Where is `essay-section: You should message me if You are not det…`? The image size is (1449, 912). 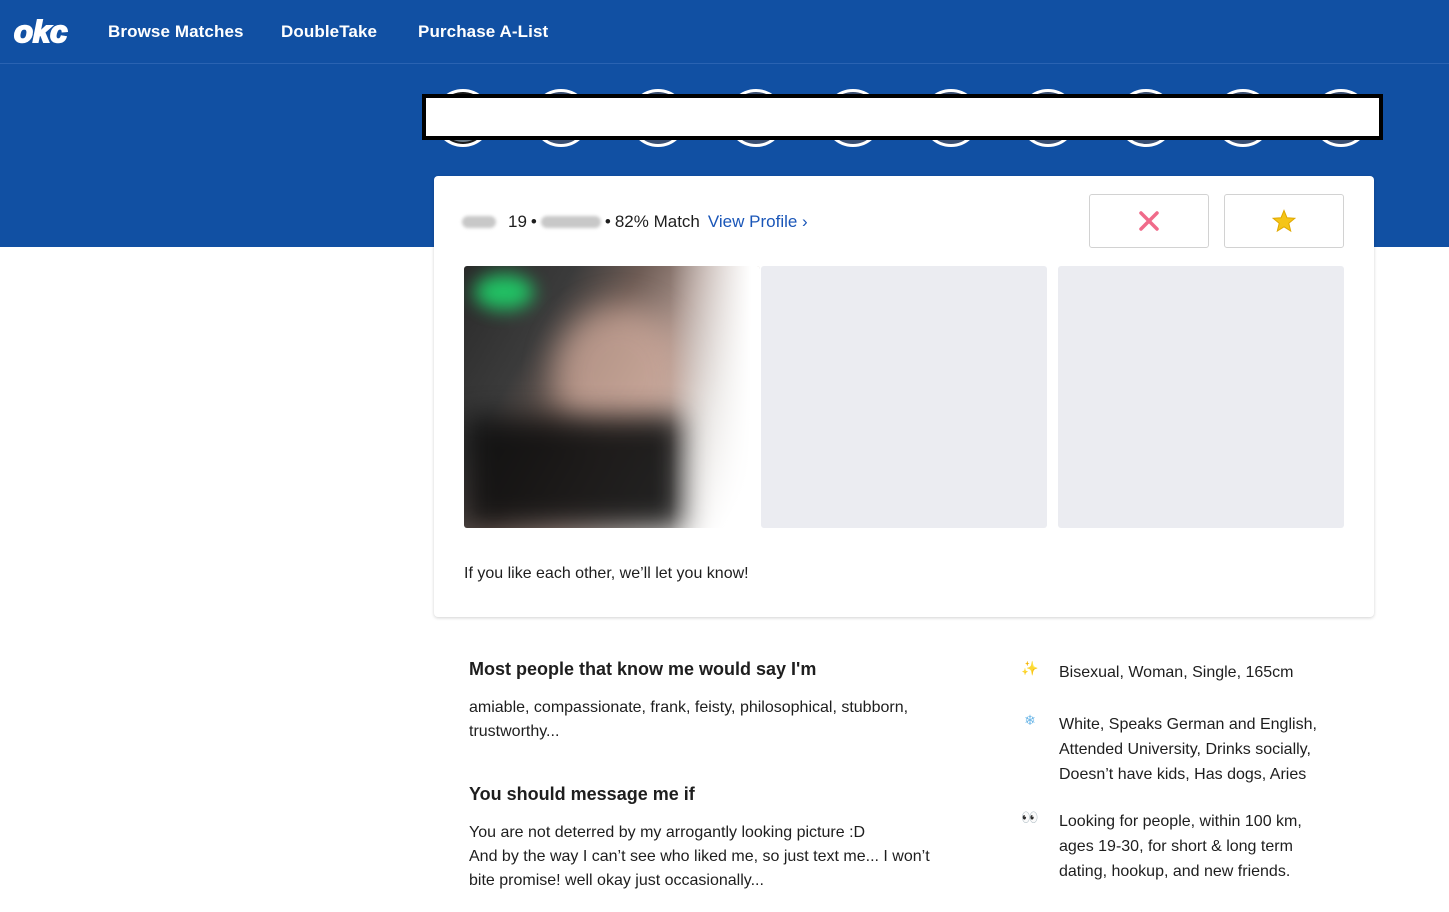
essay-section: You should message me if You are not det… is located at coordinates (729, 838).